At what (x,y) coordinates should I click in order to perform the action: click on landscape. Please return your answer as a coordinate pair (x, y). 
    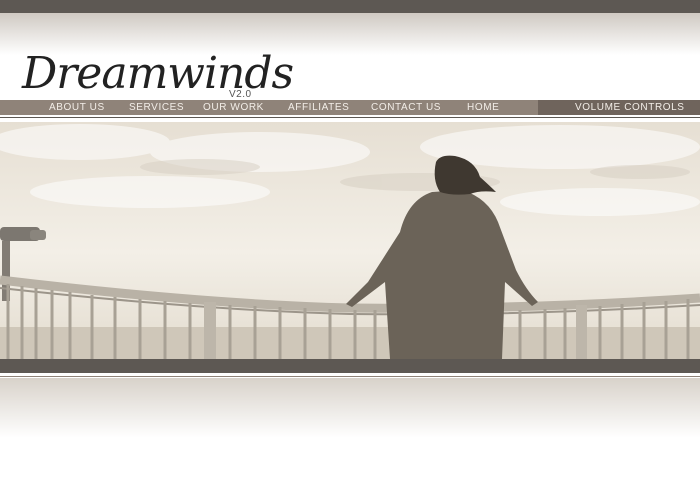
    Looking at the image, I should click on (350, 343).